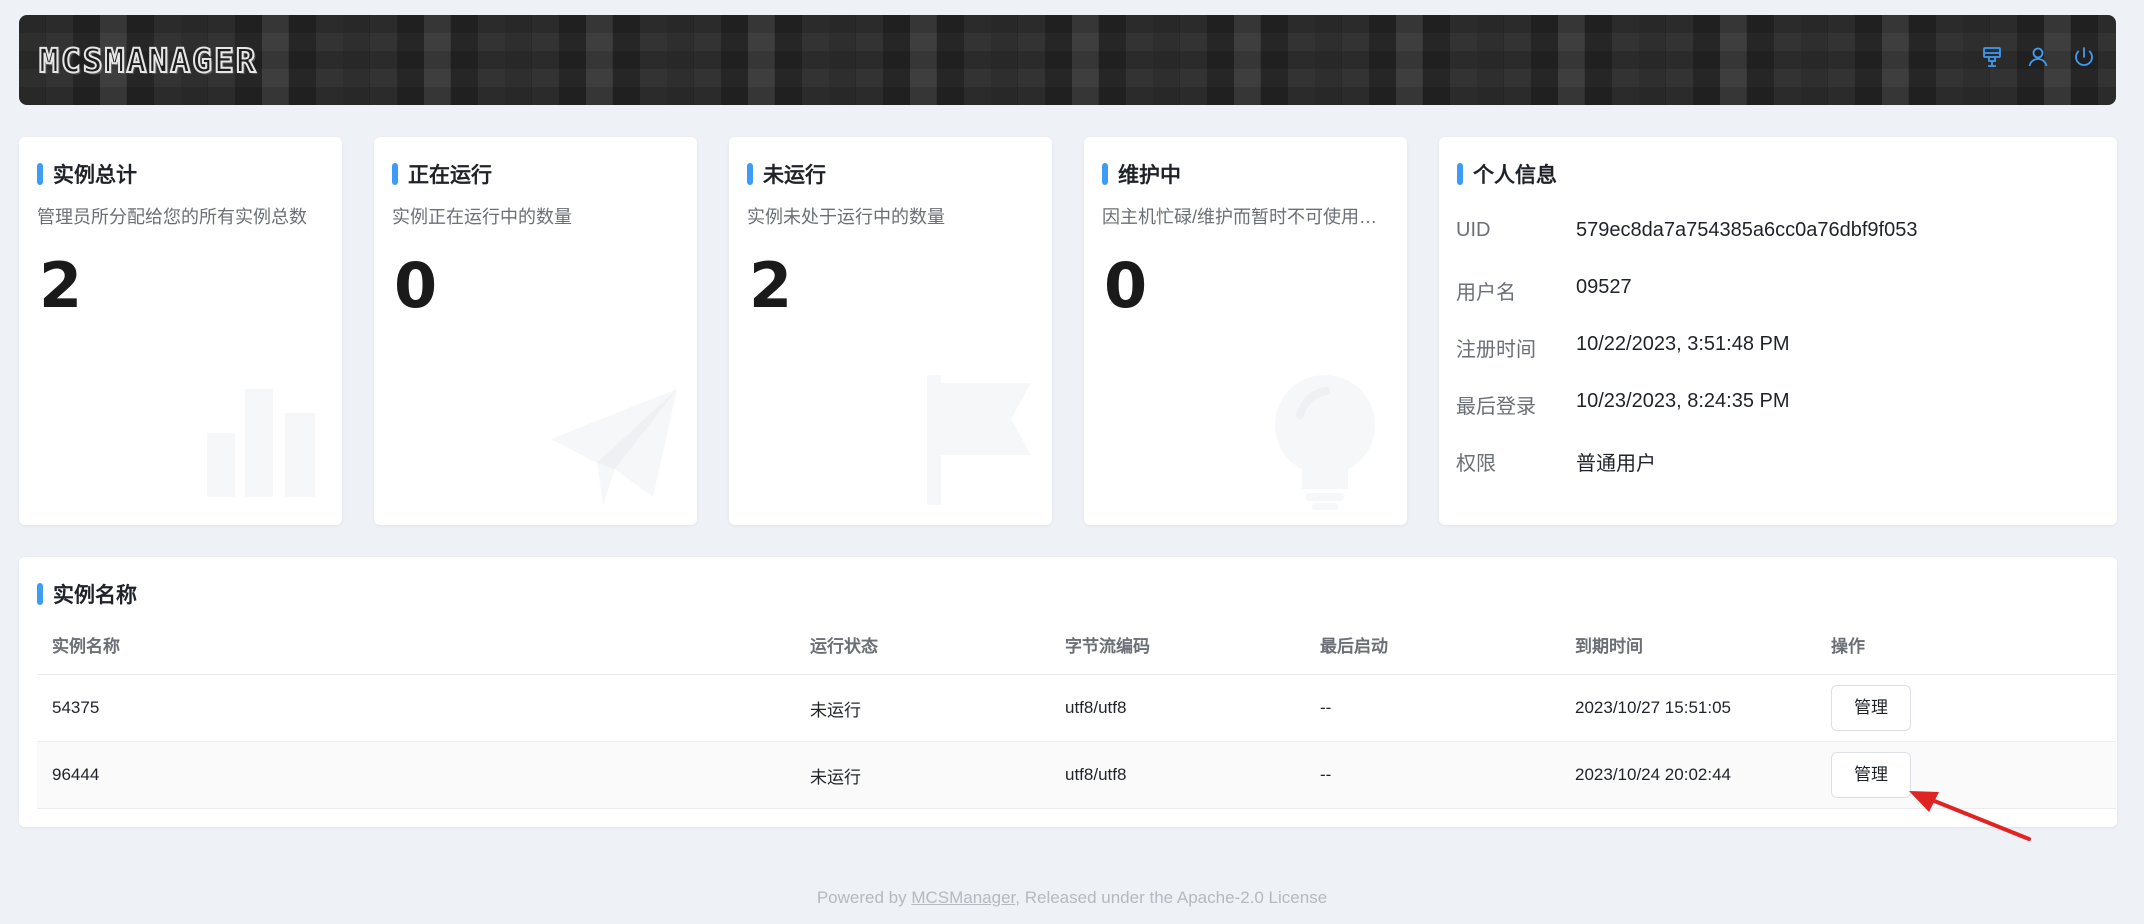 This screenshot has width=2144, height=924. What do you see at coordinates (261, 443) in the screenshot?
I see `bar-chart-icon` at bounding box center [261, 443].